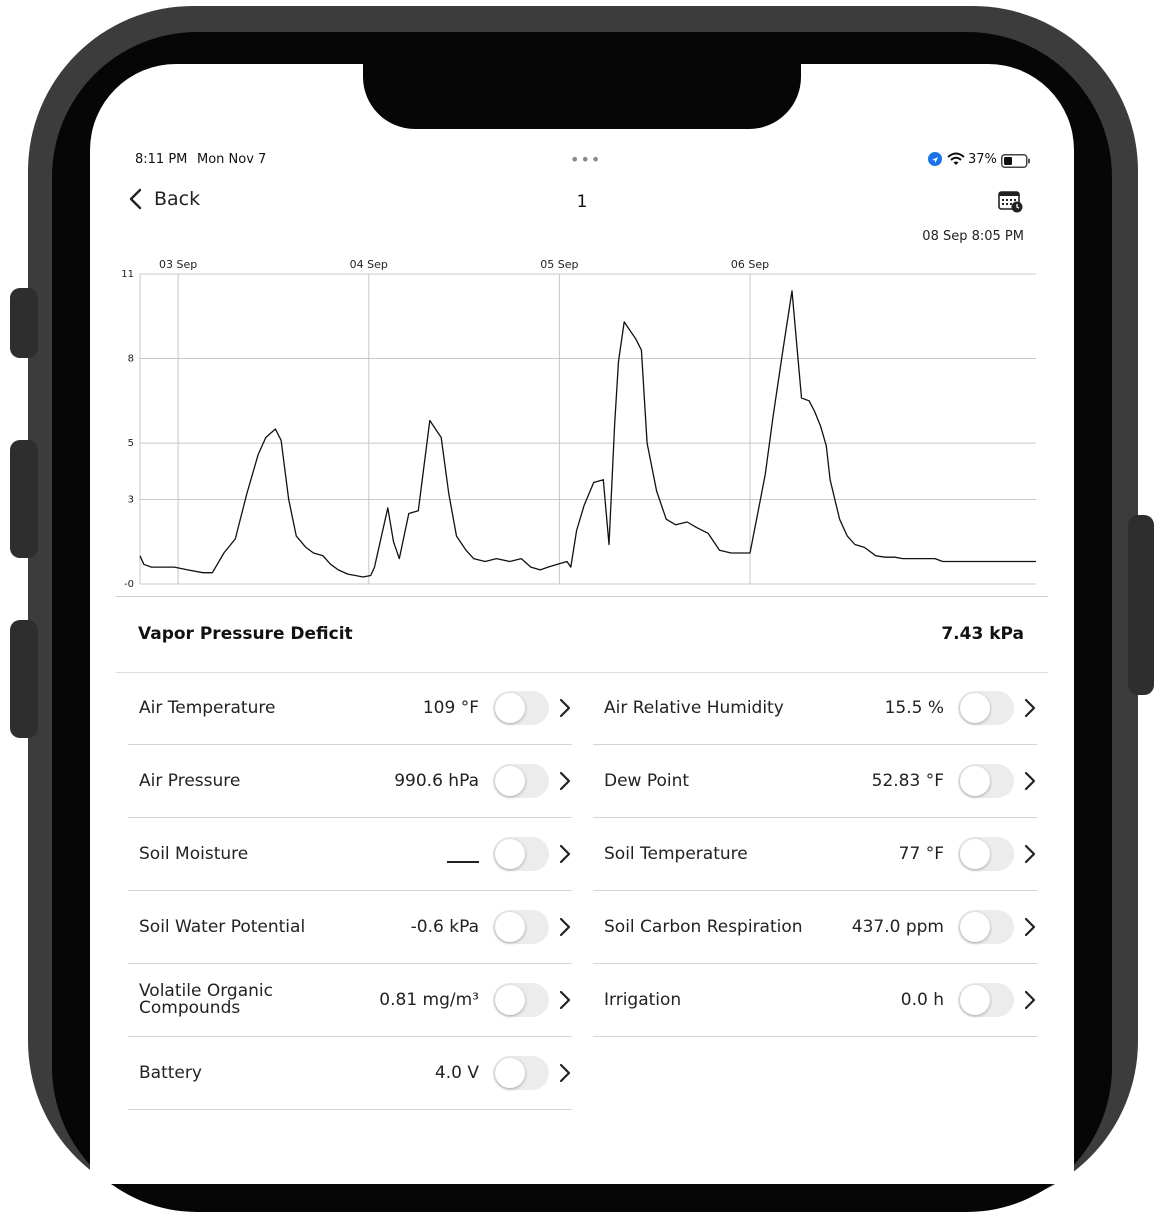 Image resolution: width=1155 pixels, height=1212 pixels. I want to click on multitasking-dots-icon: •••, so click(585, 159).